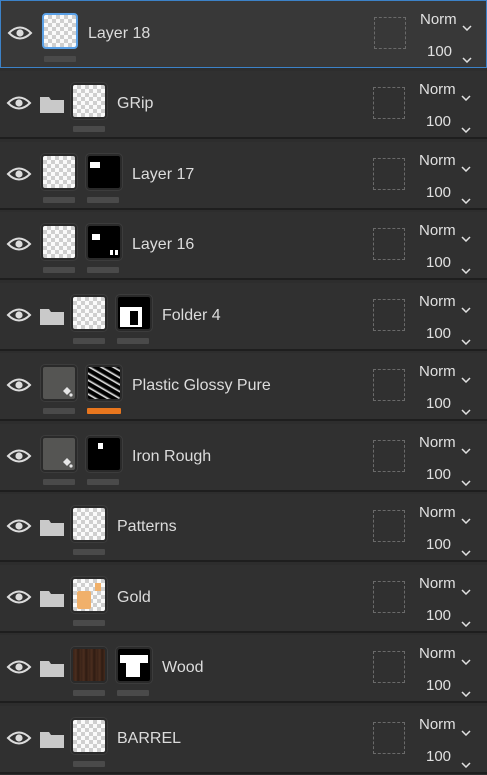  I want to click on layer-row: Wood Norm 100, so click(243, 669).